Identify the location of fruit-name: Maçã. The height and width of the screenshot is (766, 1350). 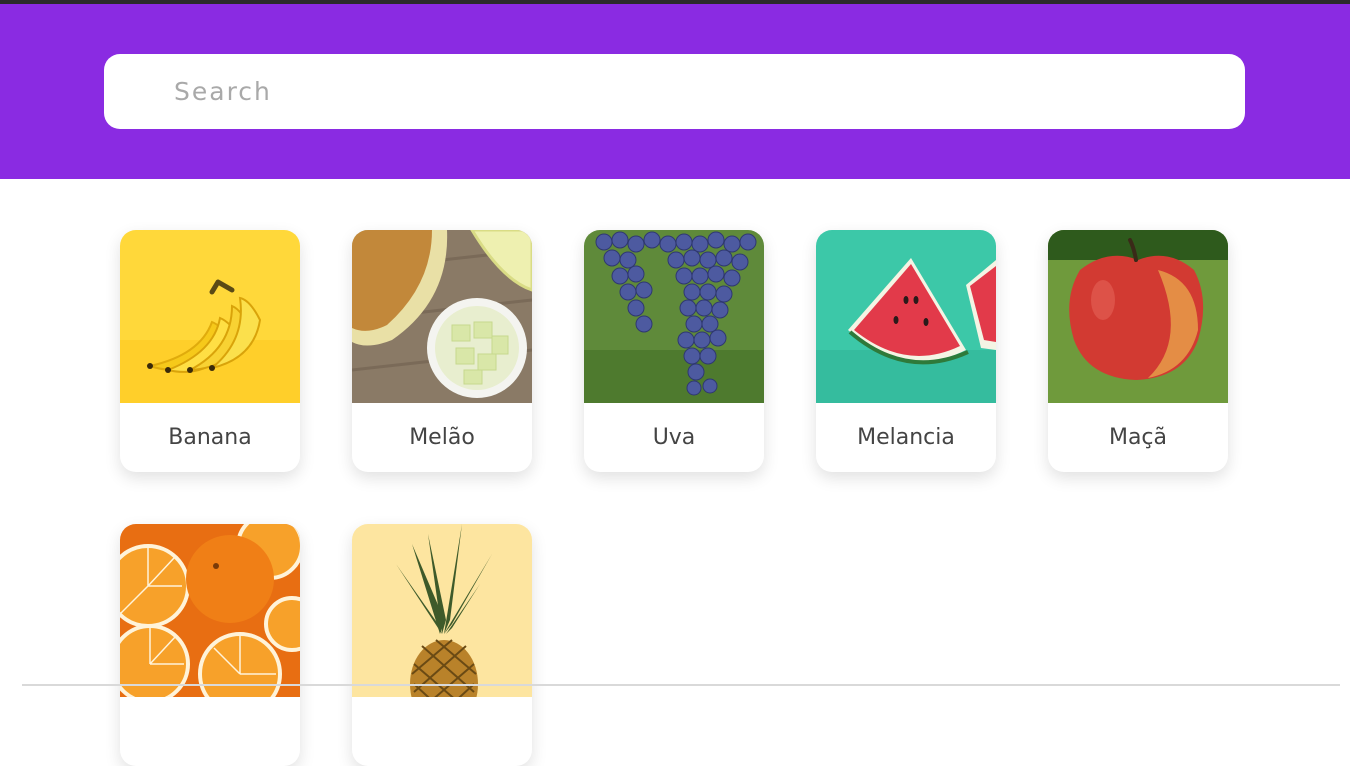
(1138, 437).